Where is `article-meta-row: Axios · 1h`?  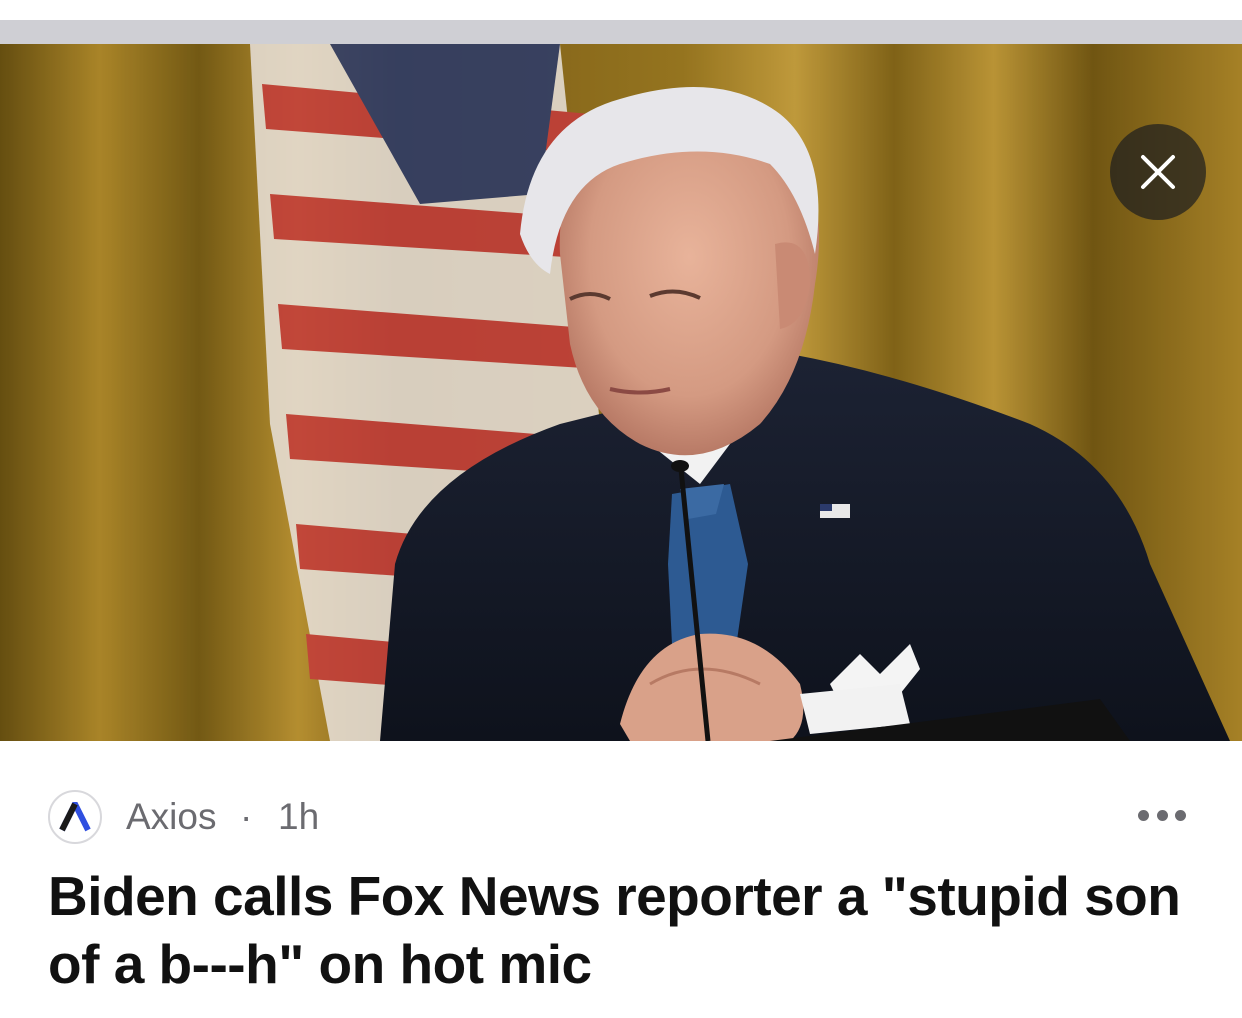 article-meta-row: Axios · 1h is located at coordinates (621, 818).